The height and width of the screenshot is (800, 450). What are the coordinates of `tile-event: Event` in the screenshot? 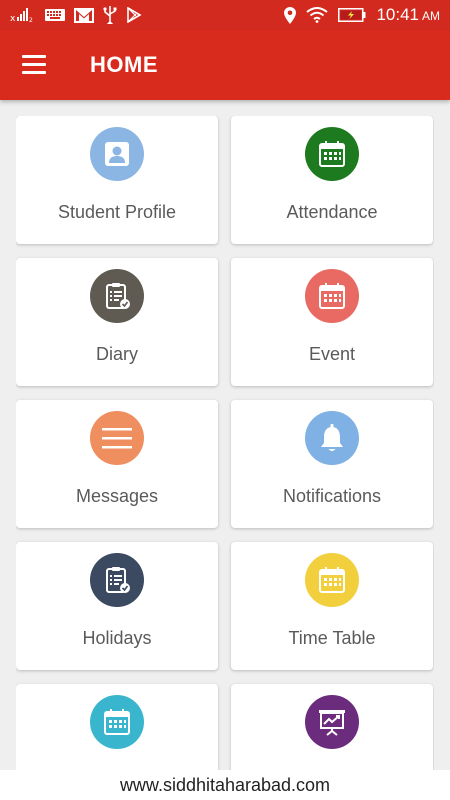 It's located at (332, 322).